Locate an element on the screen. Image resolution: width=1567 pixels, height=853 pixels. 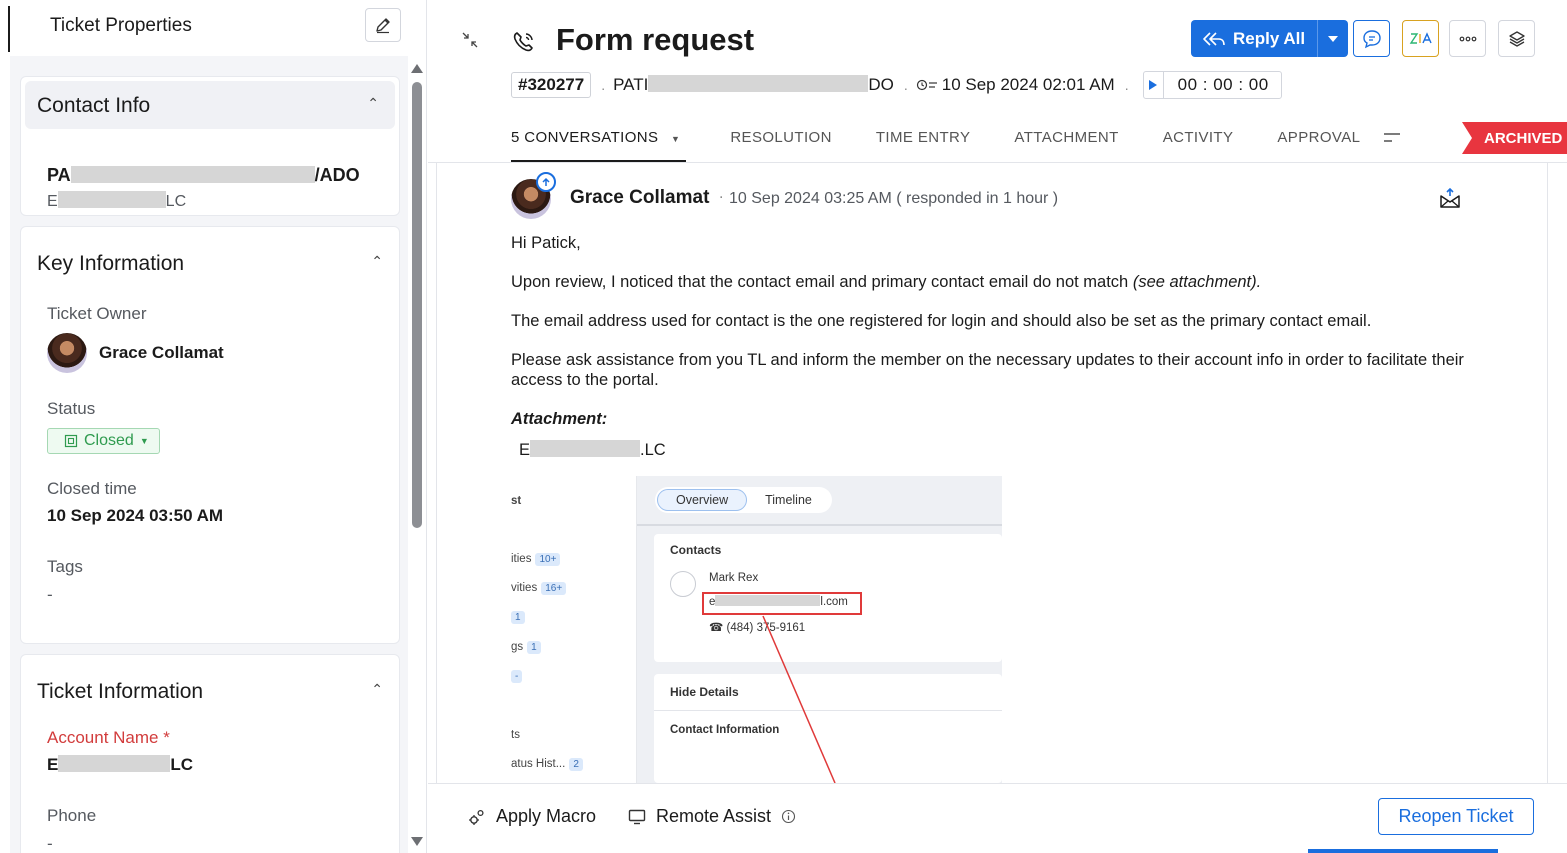
closed-time-value: 10 Sep 2024 03:50 AM is located at coordinates (135, 515).